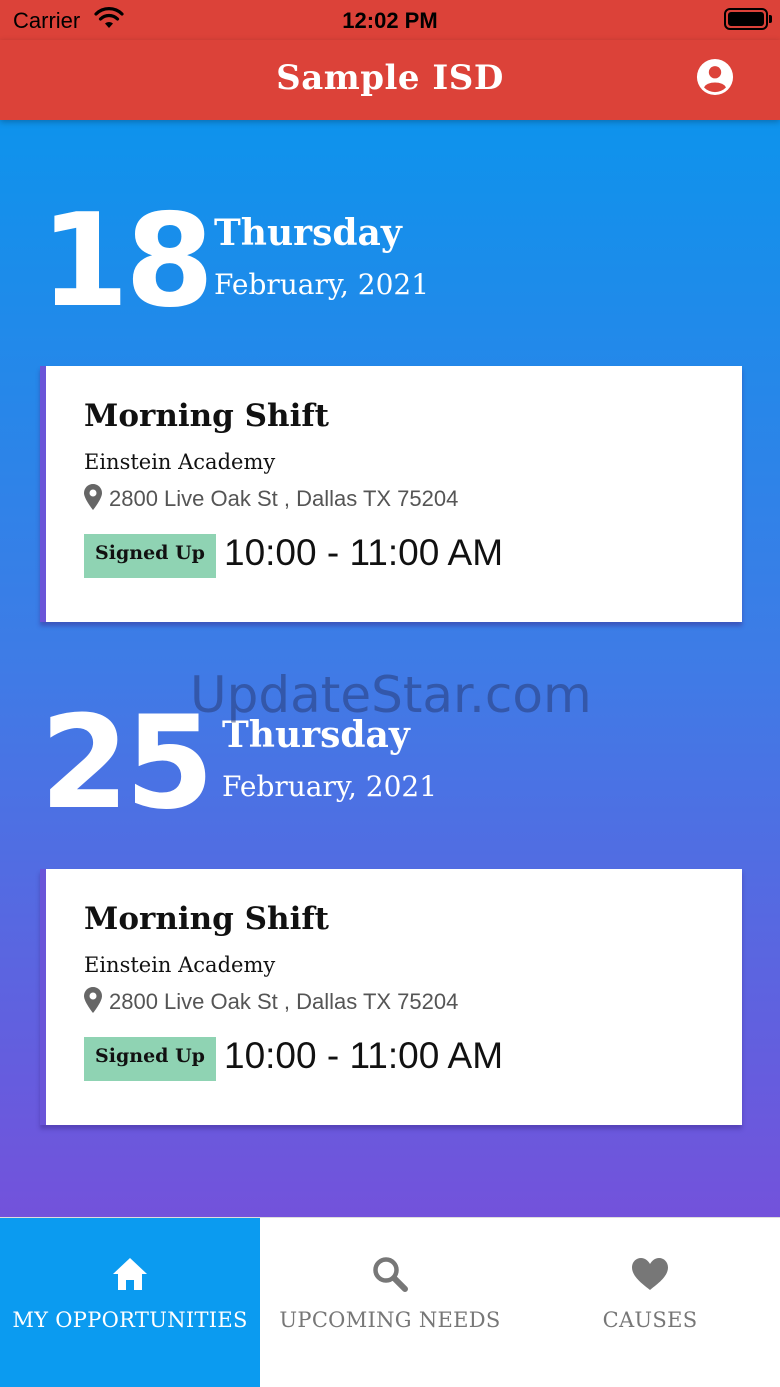 This screenshot has width=780, height=1387. I want to click on tab-label: MY OPPORTUNITIES, so click(130, 1320).